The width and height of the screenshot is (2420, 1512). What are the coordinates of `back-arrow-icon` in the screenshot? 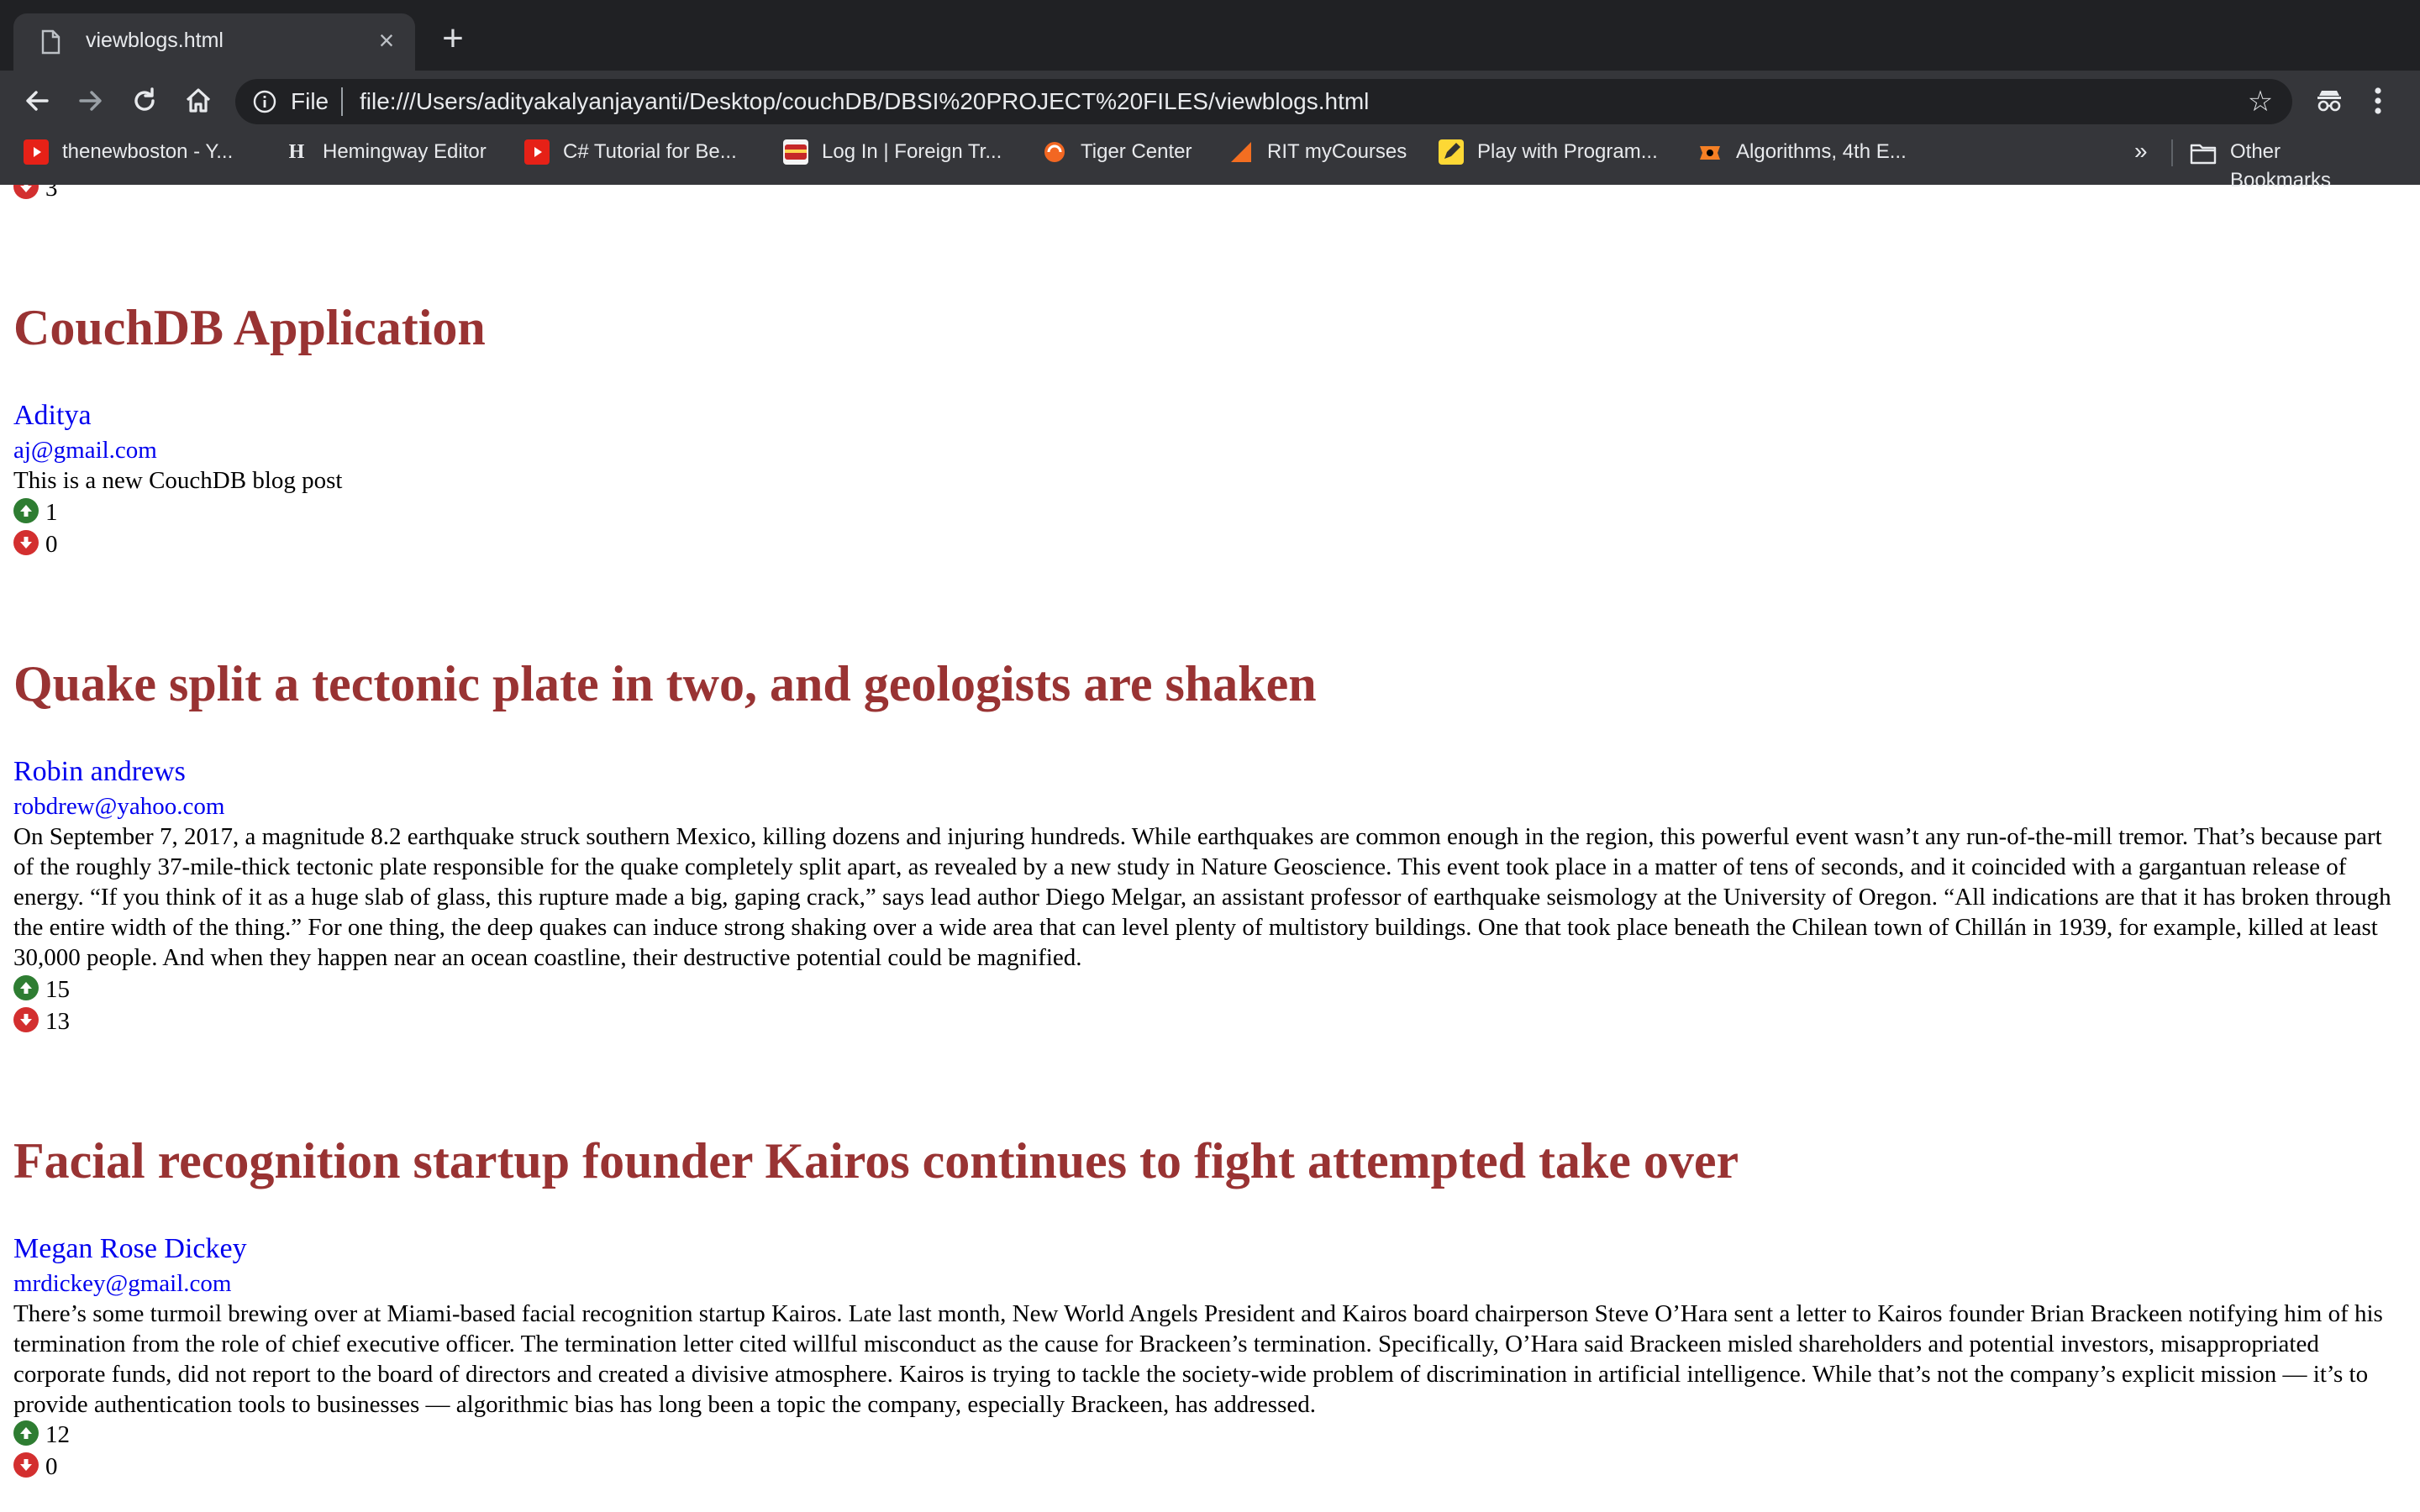 It's located at (36, 100).